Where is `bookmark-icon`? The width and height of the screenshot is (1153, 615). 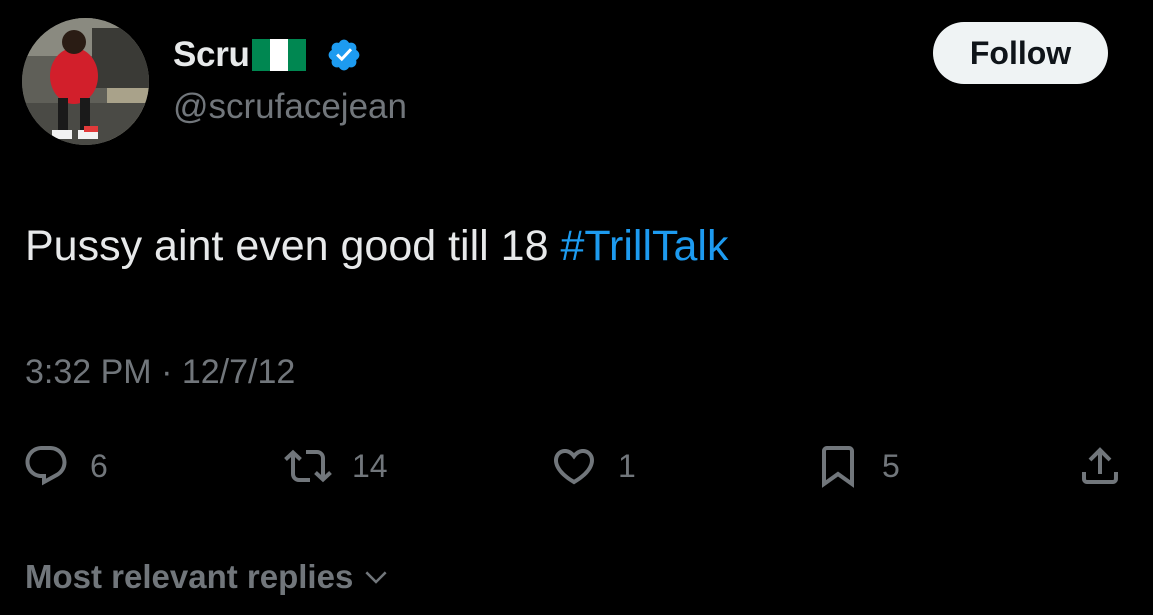
bookmark-icon is located at coordinates (838, 467).